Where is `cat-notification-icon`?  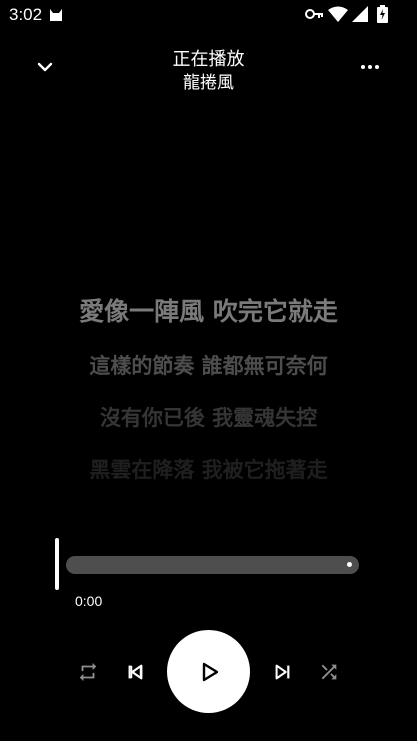 cat-notification-icon is located at coordinates (56, 15).